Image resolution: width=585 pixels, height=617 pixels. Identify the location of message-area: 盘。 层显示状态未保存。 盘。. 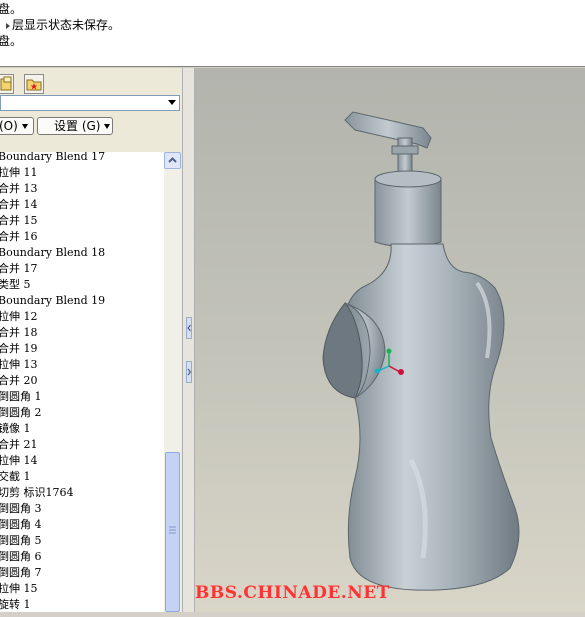
(292, 33).